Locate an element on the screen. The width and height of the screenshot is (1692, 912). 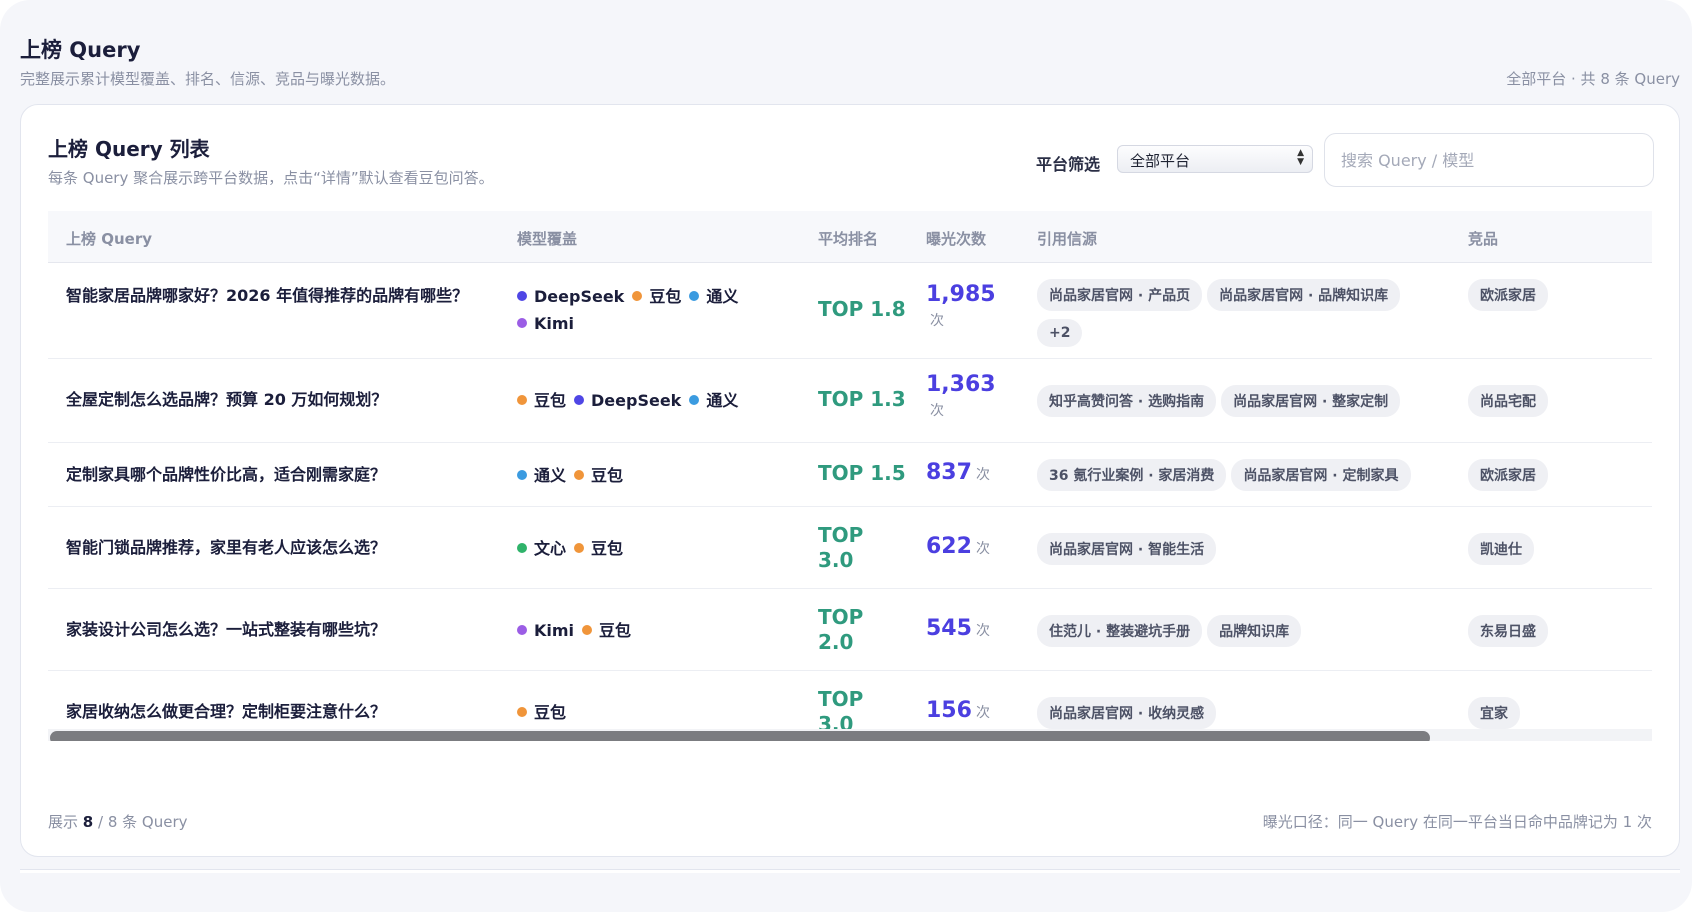
table-header: 上榜 Query 模型覆盖 平均排名 曝光次数 引用信源 竞品 is located at coordinates (850, 237).